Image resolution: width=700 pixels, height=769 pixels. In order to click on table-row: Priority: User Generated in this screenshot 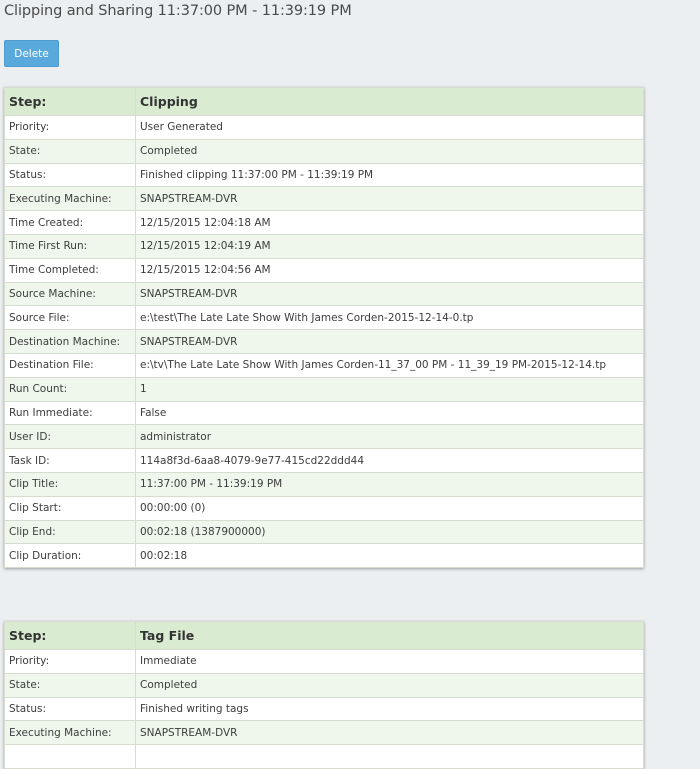, I will do `click(324, 127)`.